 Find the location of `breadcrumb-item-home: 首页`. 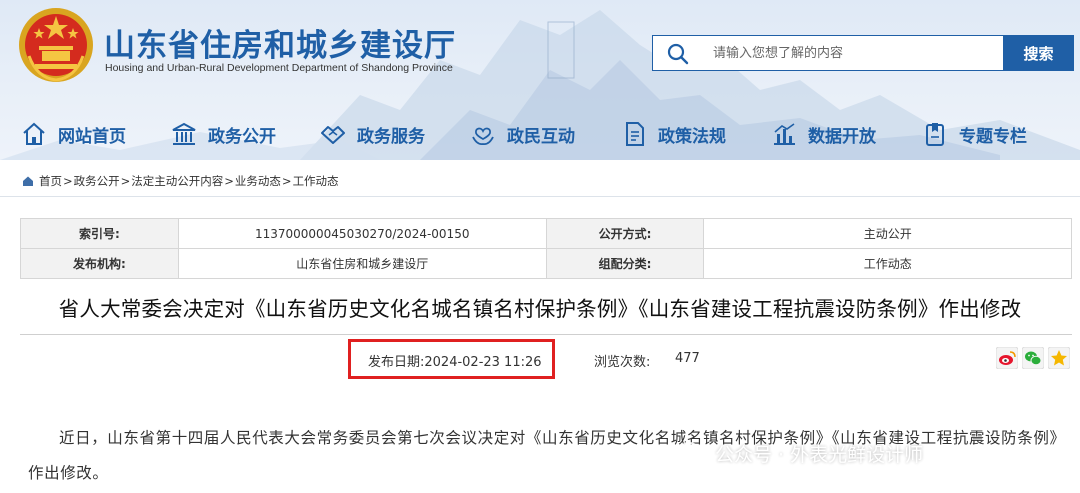

breadcrumb-item-home: 首页 is located at coordinates (50, 181).